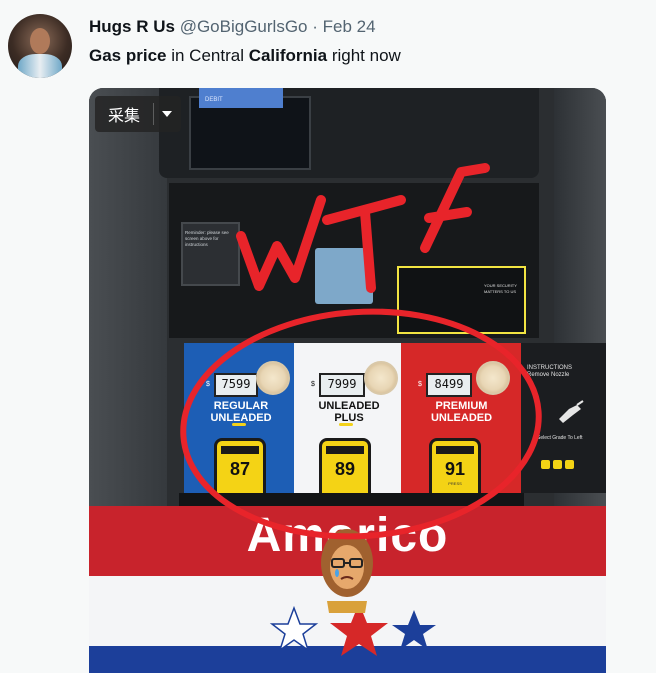 This screenshot has height=673, width=656. What do you see at coordinates (342, 385) in the screenshot?
I see `price-plus: 7999` at bounding box center [342, 385].